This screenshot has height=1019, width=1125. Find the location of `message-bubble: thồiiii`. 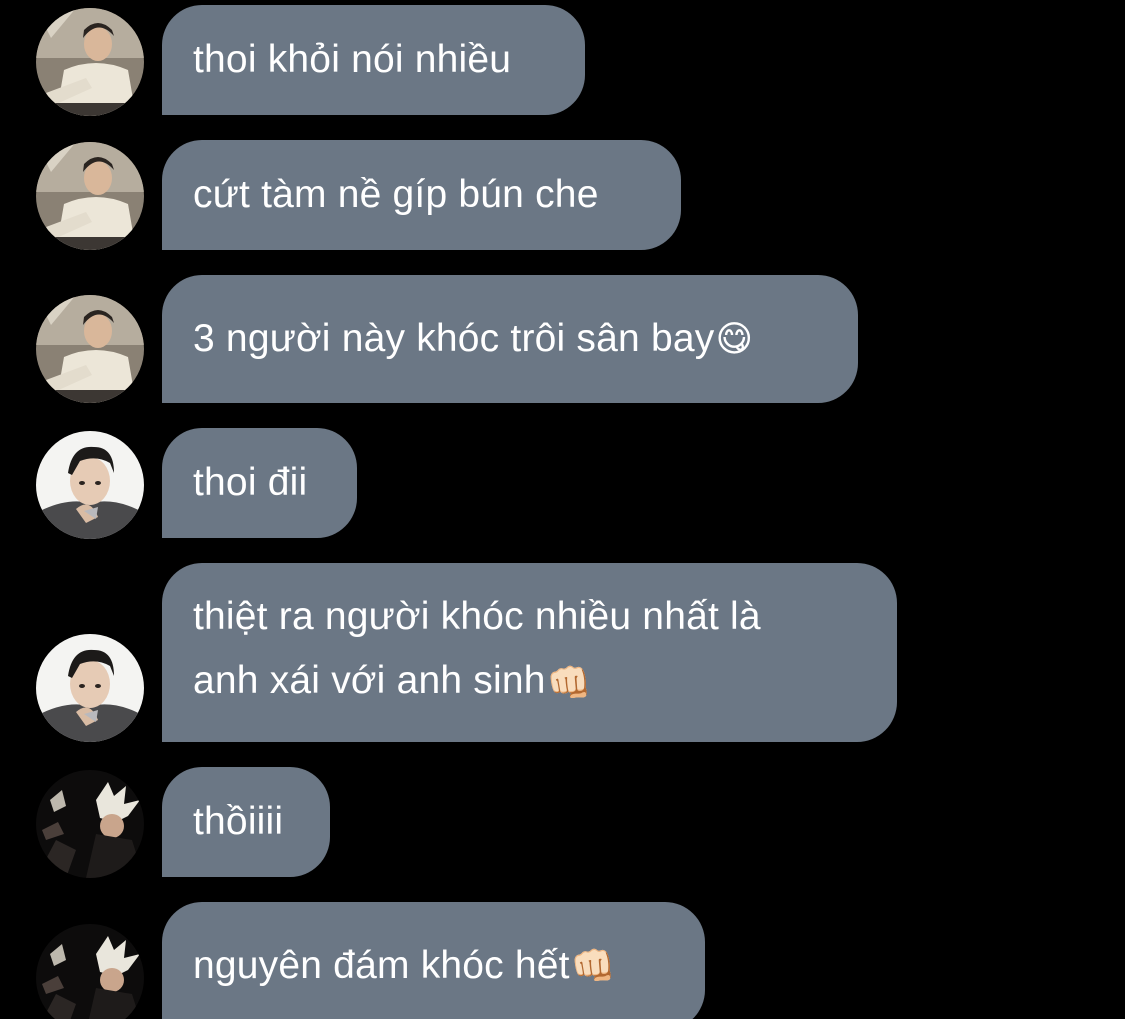

message-bubble: thồiiii is located at coordinates (246, 822).